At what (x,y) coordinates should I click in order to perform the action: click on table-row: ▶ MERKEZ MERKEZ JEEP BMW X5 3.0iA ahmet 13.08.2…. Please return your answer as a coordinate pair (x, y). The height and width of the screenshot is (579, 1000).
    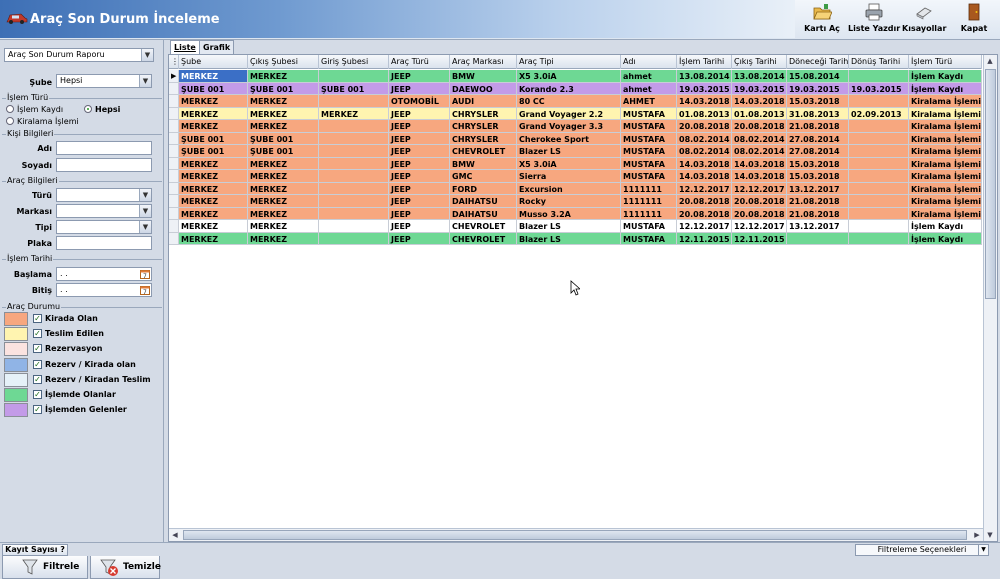
    Looking at the image, I should click on (575, 76).